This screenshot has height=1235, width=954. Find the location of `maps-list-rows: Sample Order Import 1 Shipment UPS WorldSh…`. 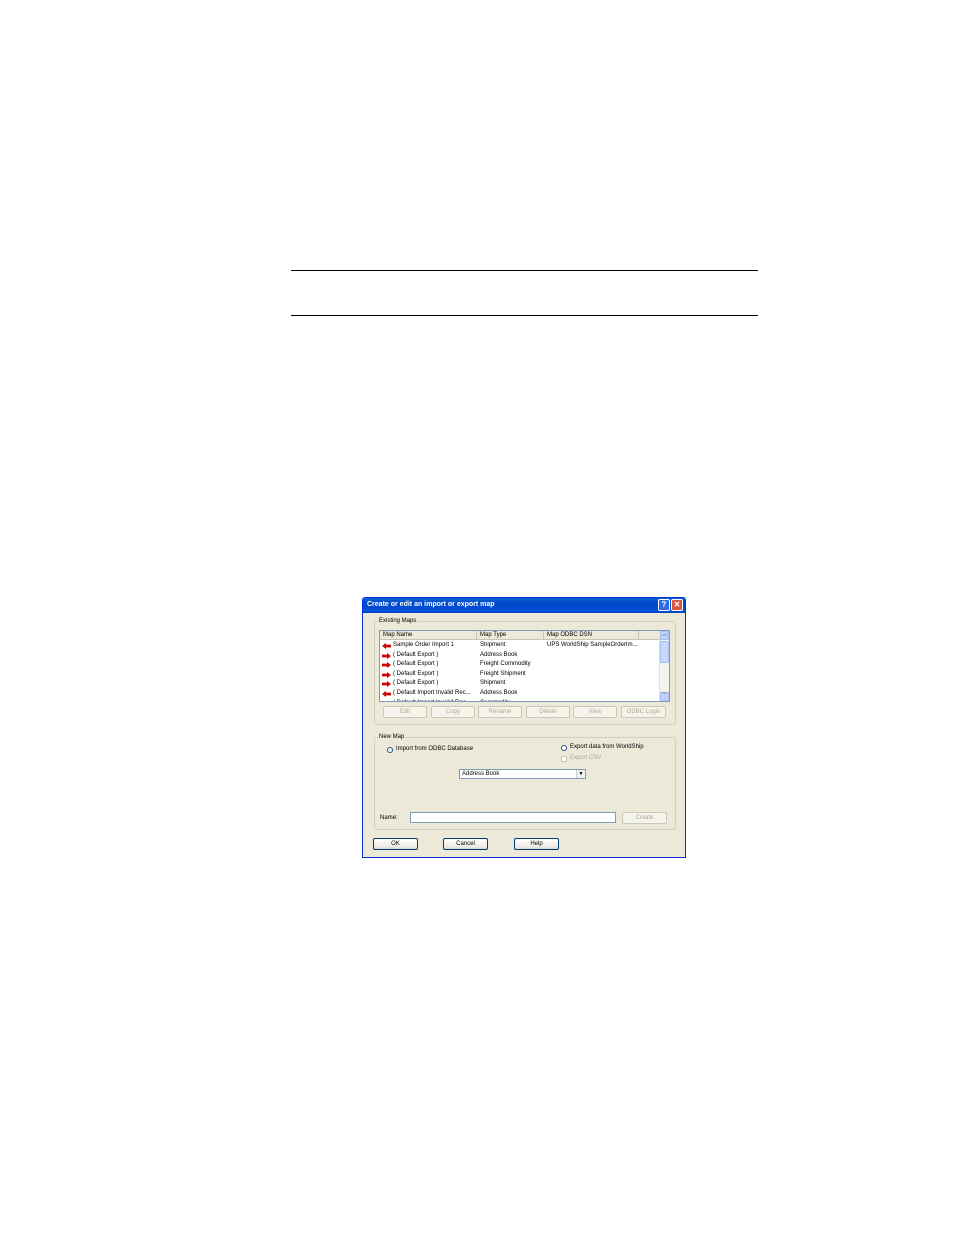

maps-list-rows: Sample Order Import 1 Shipment UPS WorldSh… is located at coordinates (519, 671).